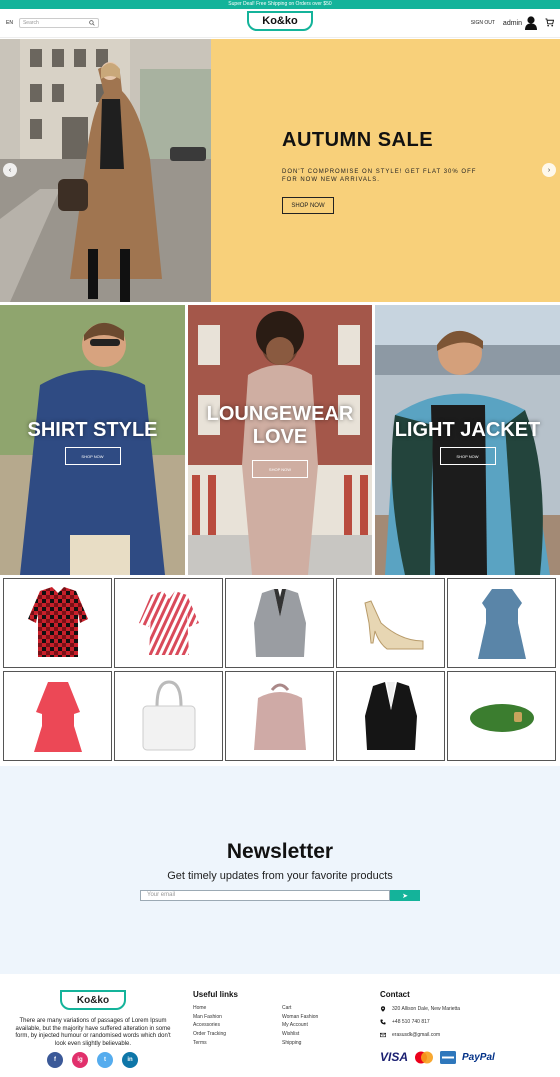 This screenshot has height=1077, width=560. I want to click on white-handbag-icon, so click(168, 715).